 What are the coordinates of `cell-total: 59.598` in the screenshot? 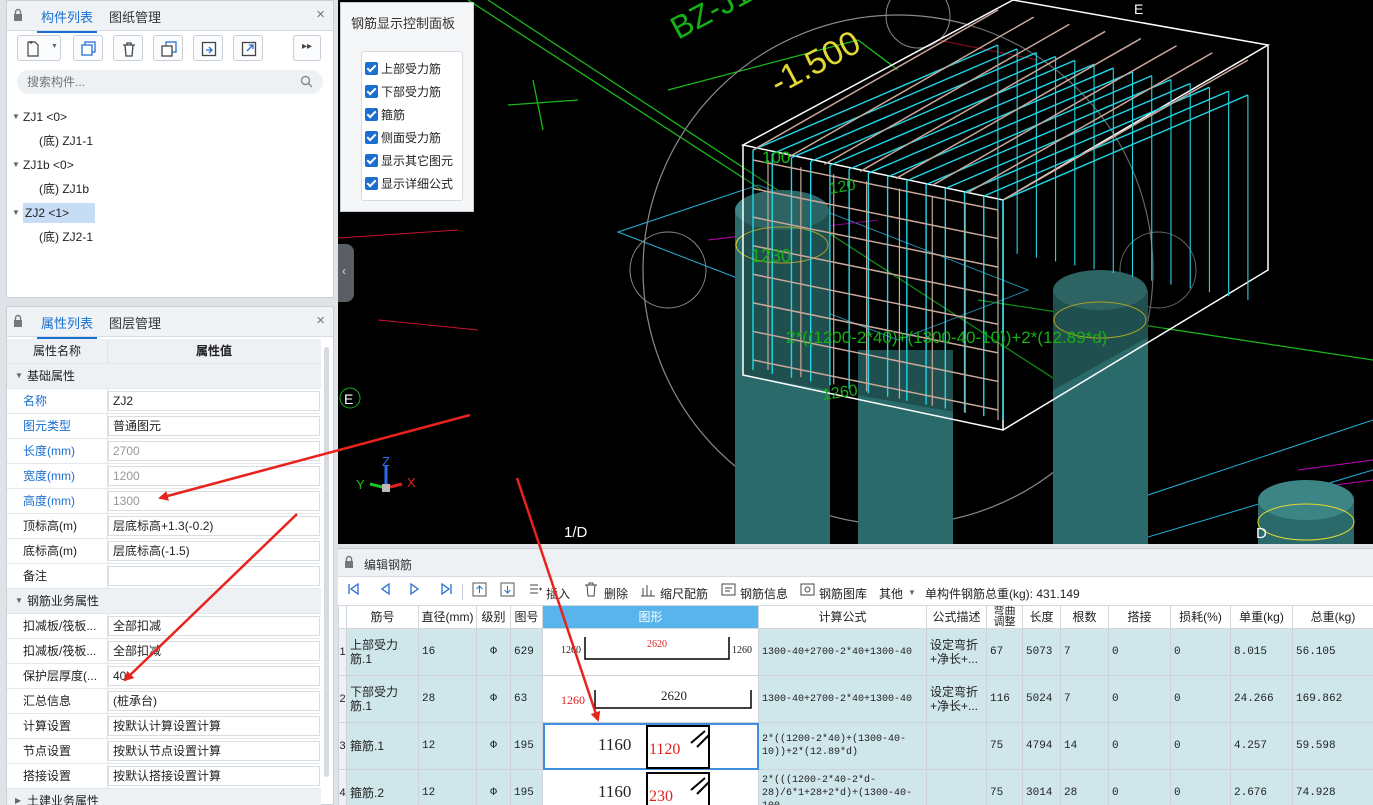 It's located at (1332, 746).